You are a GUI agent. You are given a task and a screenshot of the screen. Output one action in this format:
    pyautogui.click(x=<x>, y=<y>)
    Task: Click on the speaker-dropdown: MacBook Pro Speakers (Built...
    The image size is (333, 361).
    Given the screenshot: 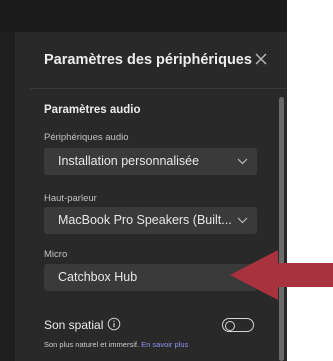 What is the action you would take?
    pyautogui.click(x=150, y=220)
    